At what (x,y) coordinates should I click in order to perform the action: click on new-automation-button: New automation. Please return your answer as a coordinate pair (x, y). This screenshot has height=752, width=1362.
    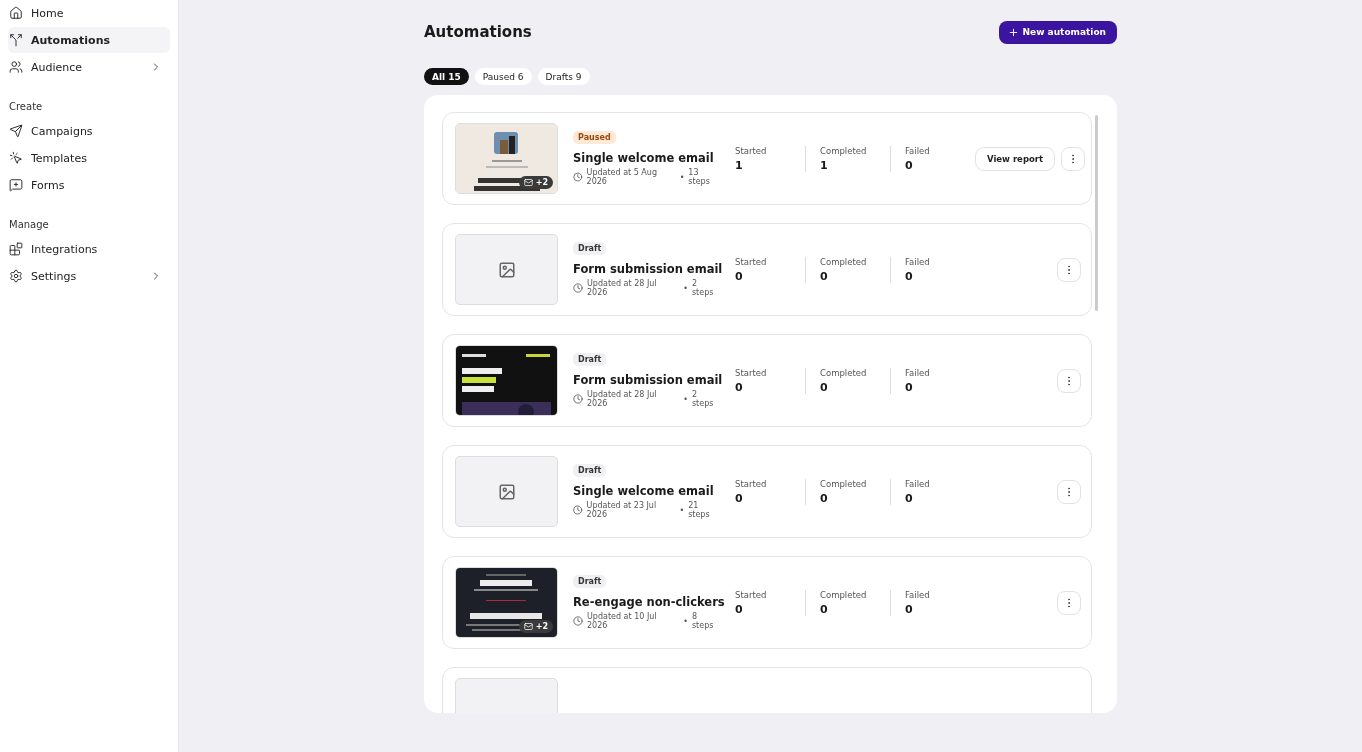
    Looking at the image, I should click on (1057, 32).